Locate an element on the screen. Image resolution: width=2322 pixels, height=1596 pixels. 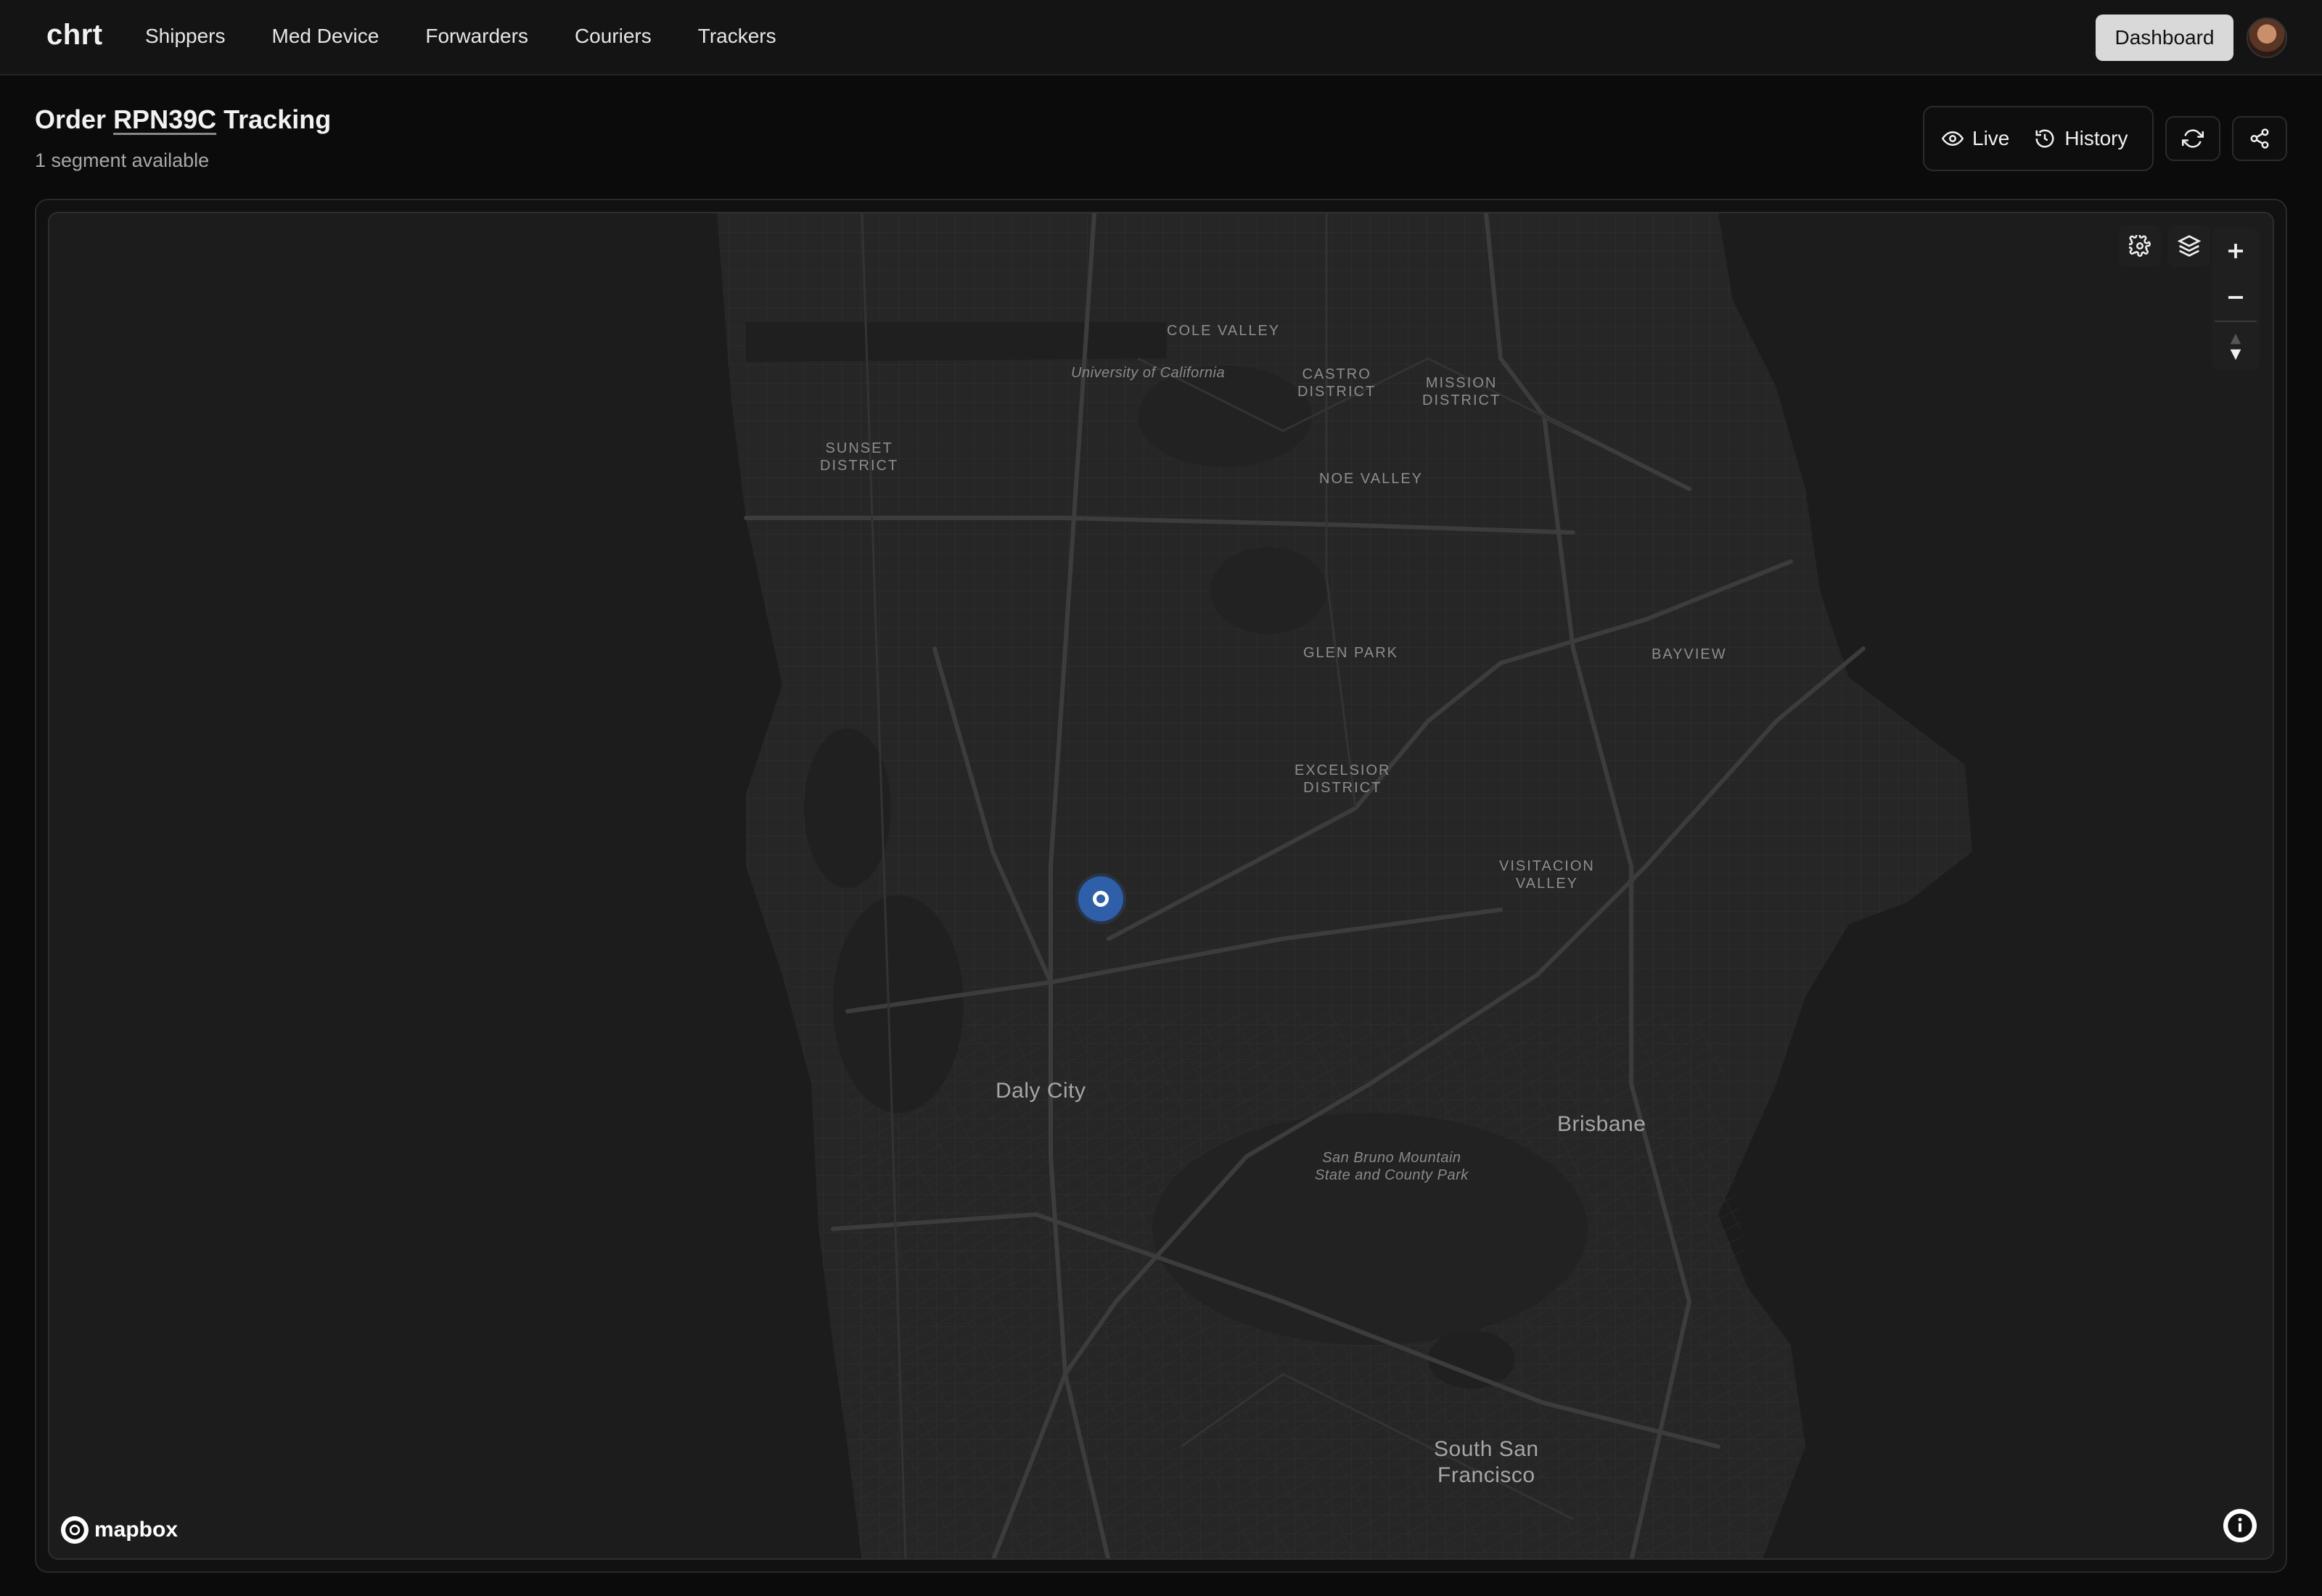
history-button: History is located at coordinates (2081, 139).